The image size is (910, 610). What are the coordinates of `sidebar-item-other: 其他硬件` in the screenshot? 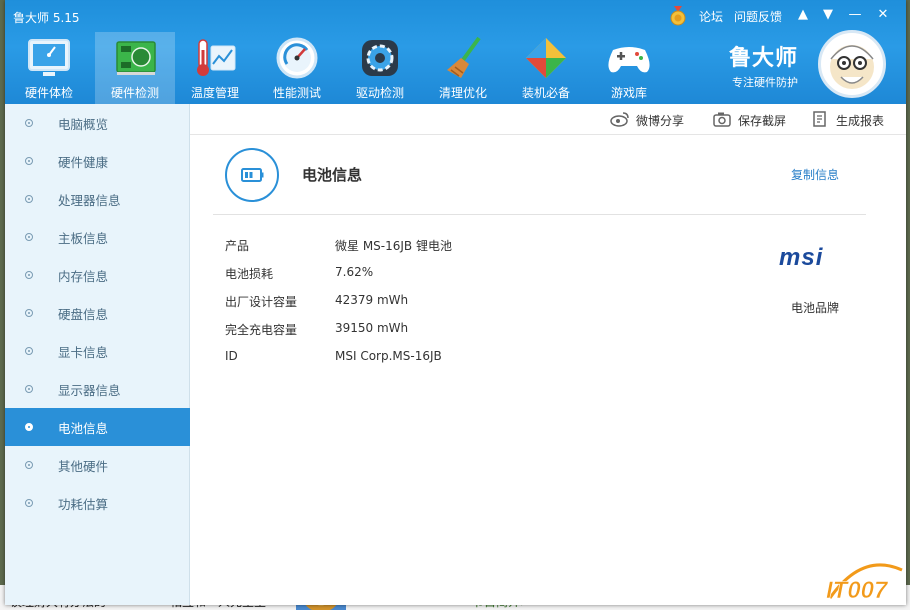 It's located at (97, 465).